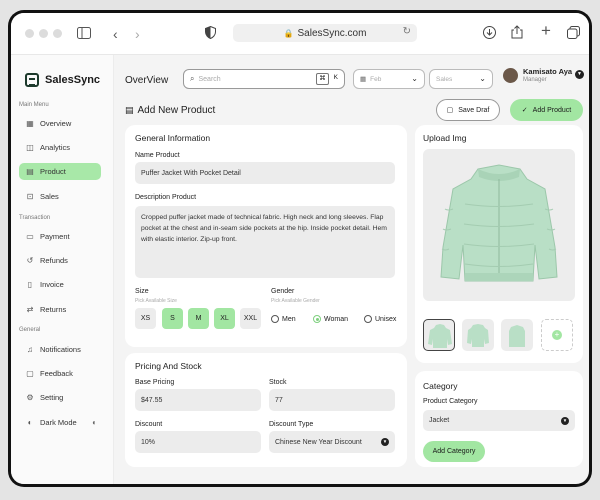 The width and height of the screenshot is (600, 500). Describe the element at coordinates (30, 123) in the screenshot. I see `grid-icon: ▦` at that location.